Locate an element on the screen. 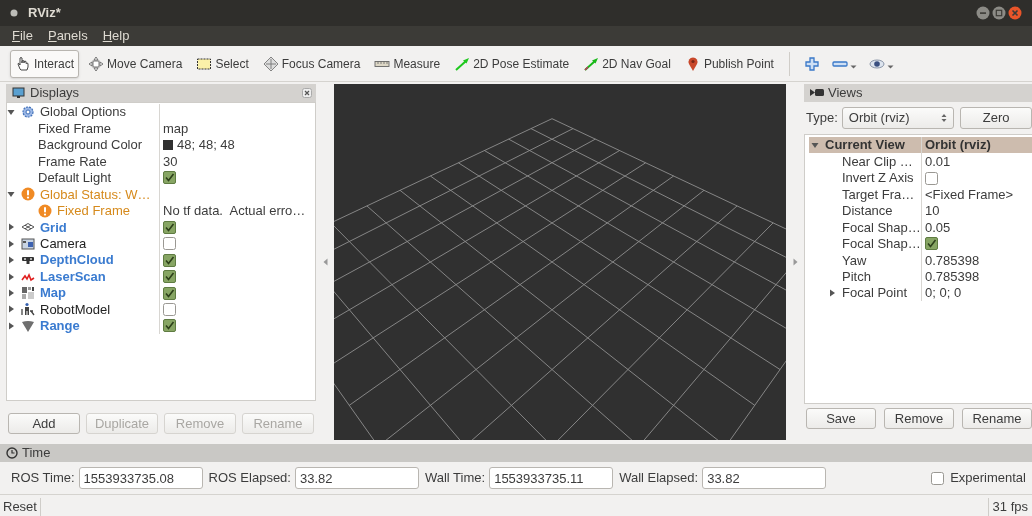 This screenshot has width=1032, height=516. property-value: 0.01 is located at coordinates (938, 161).